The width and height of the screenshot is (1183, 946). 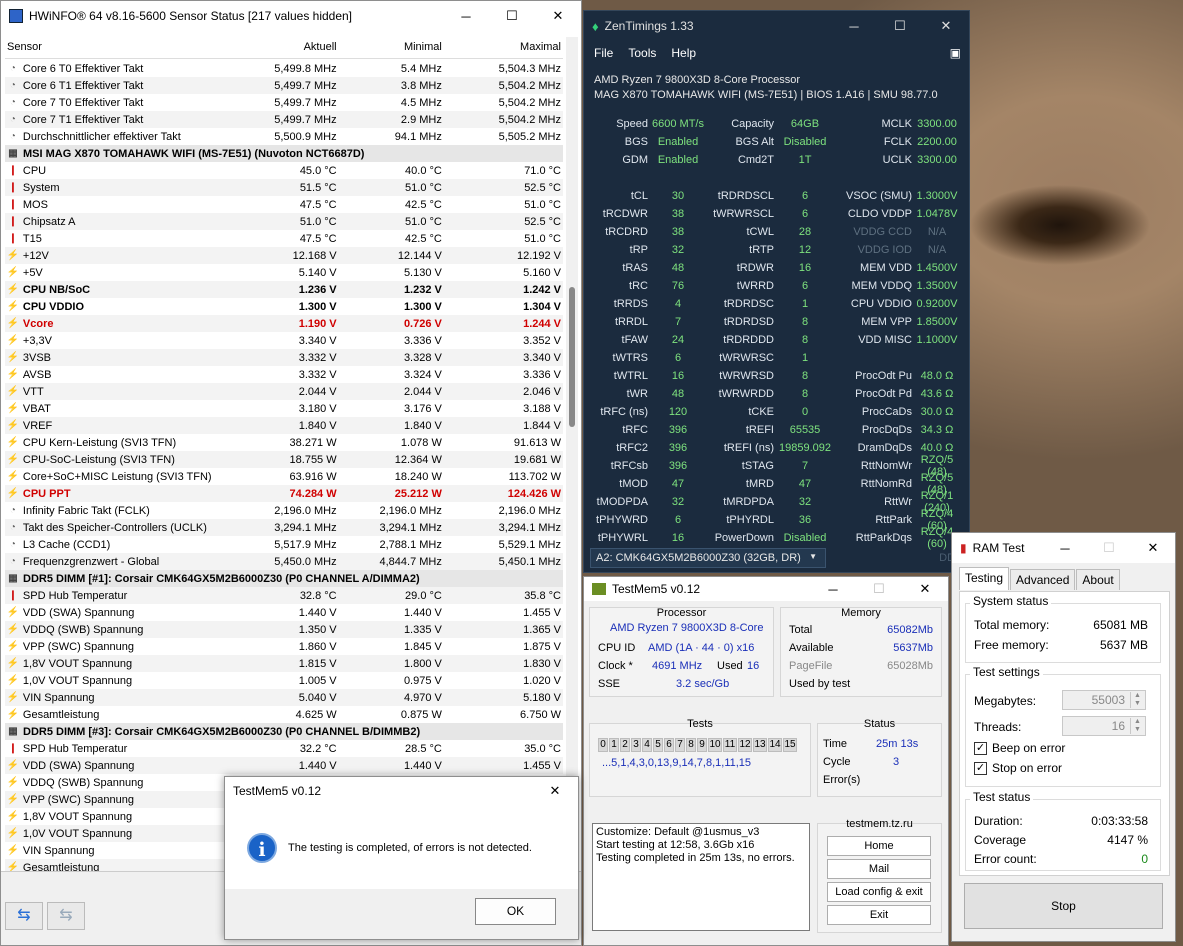 I want to click on sensor-row: ⚡ VTT 2.044 V 2.044 V 2.046 V, so click(x=284, y=391).